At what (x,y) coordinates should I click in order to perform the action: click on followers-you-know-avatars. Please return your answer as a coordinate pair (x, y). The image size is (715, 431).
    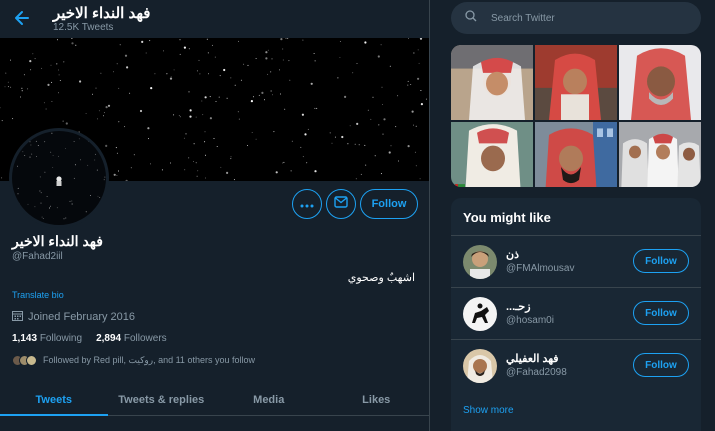
    Looking at the image, I should click on (24, 360).